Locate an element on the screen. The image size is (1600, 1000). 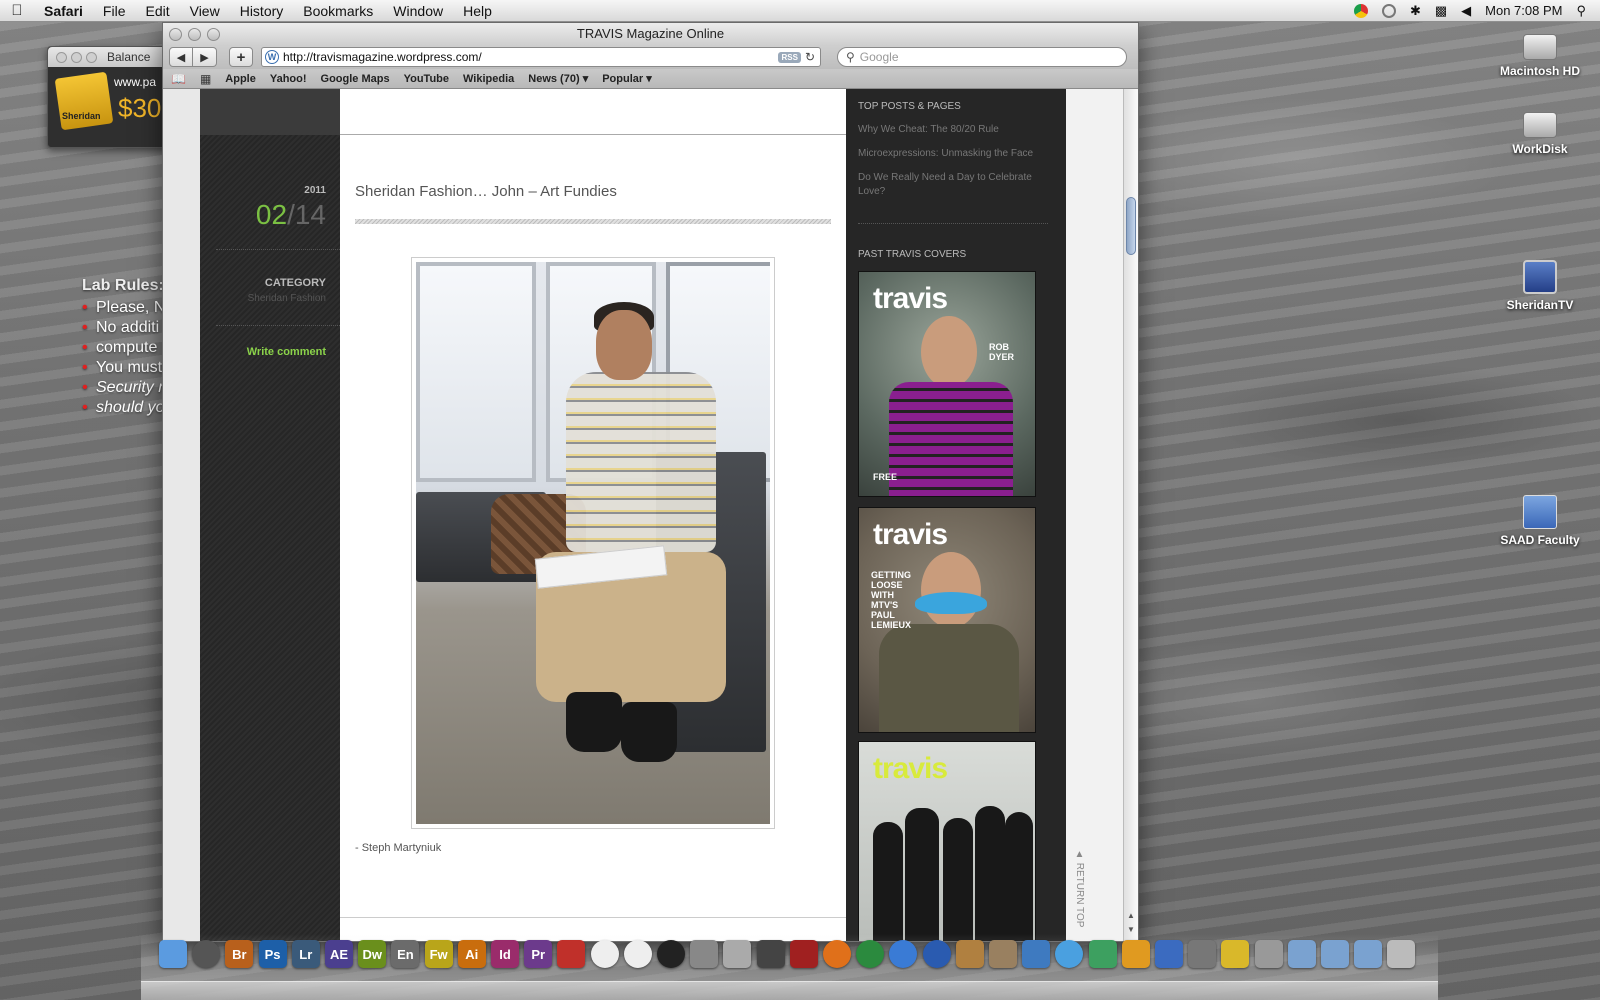
desktop-icon-saad-faculty: SAAD Faculty is located at coordinates (1540, 521).